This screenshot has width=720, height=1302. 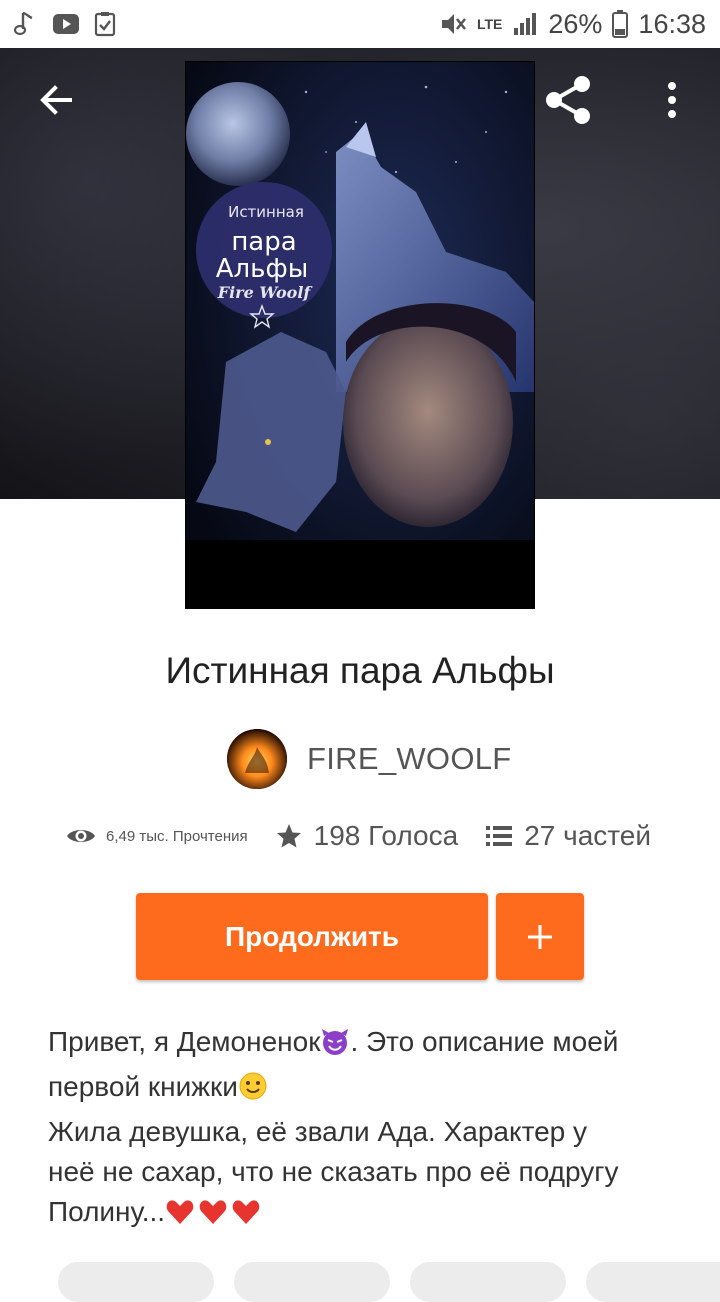 I want to click on continue-label: Продолжить, so click(x=312, y=936).